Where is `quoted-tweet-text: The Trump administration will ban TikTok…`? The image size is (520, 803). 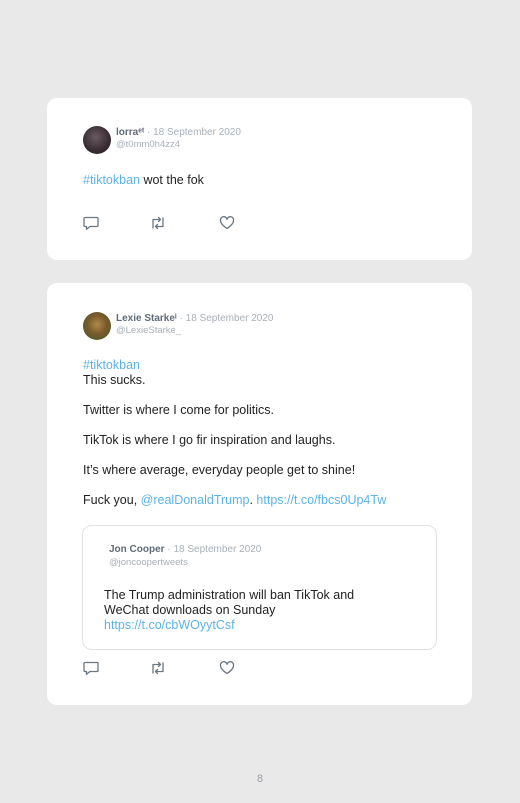 quoted-tweet-text: The Trump administration will ban TikTok… is located at coordinates (229, 610).